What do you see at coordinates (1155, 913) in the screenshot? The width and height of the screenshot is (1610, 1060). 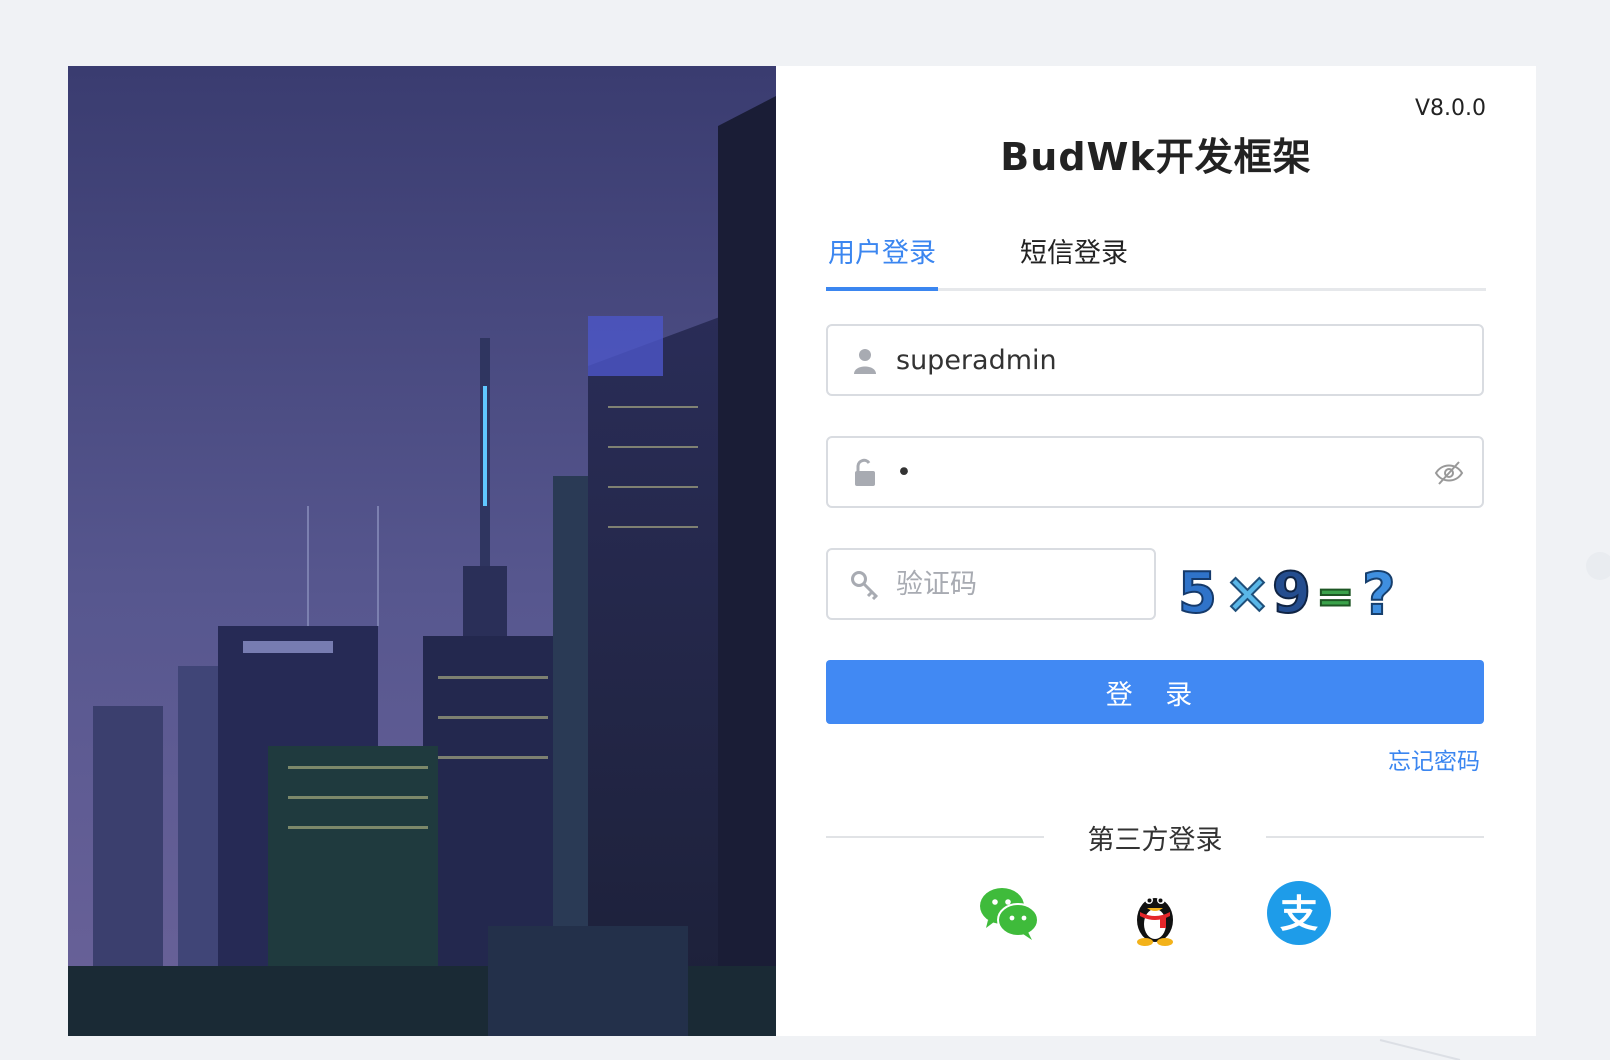 I see `qq-icon` at bounding box center [1155, 913].